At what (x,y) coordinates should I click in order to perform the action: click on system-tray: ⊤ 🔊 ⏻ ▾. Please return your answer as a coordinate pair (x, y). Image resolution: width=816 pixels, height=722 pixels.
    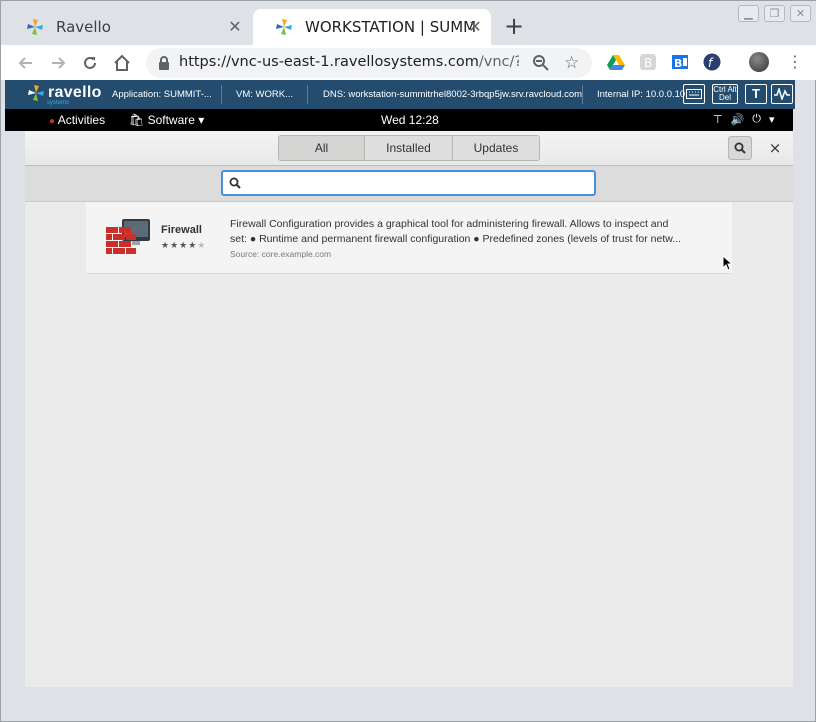
    Looking at the image, I should click on (744, 119).